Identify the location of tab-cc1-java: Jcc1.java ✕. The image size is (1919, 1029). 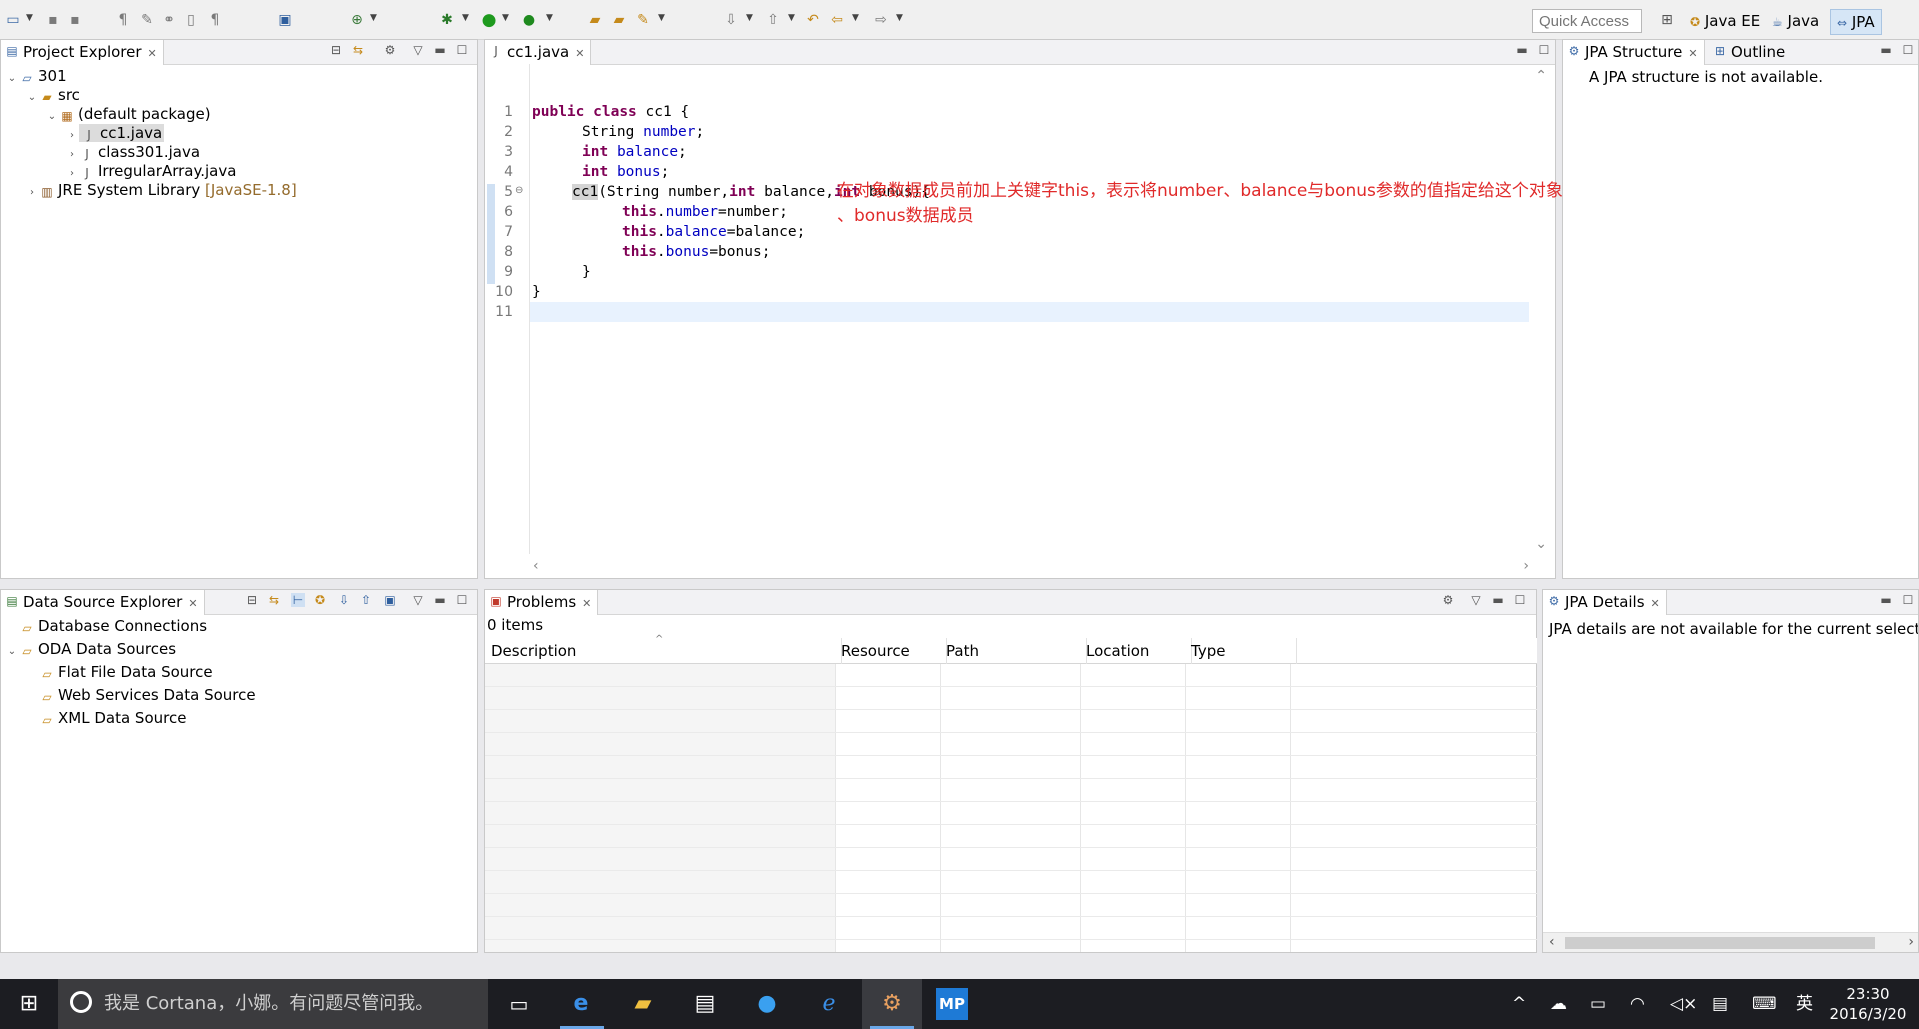
(538, 52).